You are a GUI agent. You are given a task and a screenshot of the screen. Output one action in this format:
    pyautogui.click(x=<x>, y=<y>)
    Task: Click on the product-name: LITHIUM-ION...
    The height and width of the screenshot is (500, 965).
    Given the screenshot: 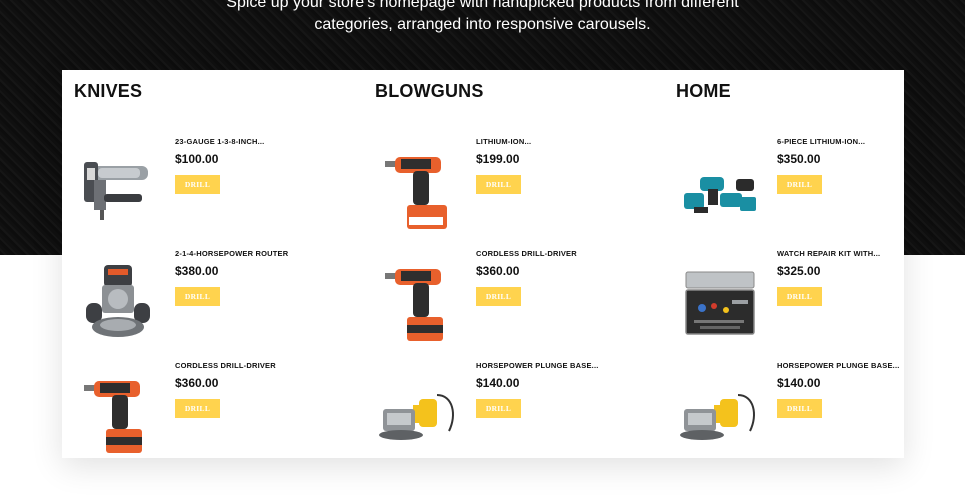 What is the action you would take?
    pyautogui.click(x=563, y=141)
    